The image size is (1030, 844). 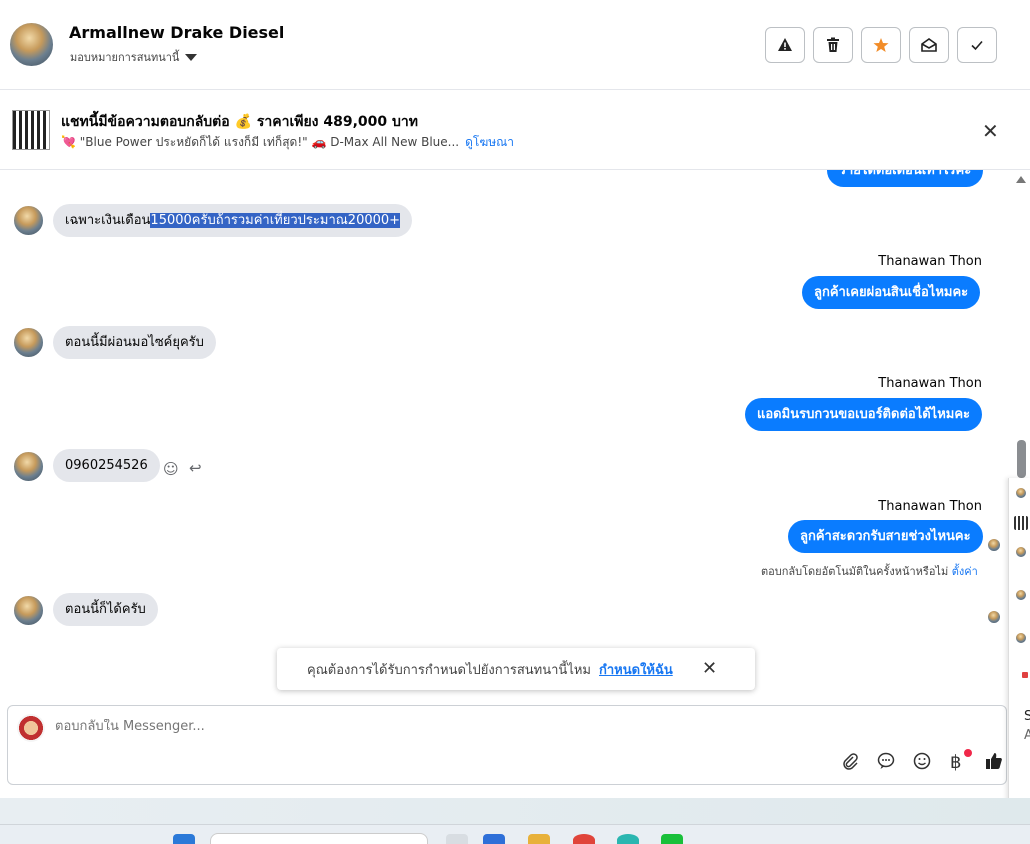 What do you see at coordinates (672, 839) in the screenshot?
I see `line-app-icon` at bounding box center [672, 839].